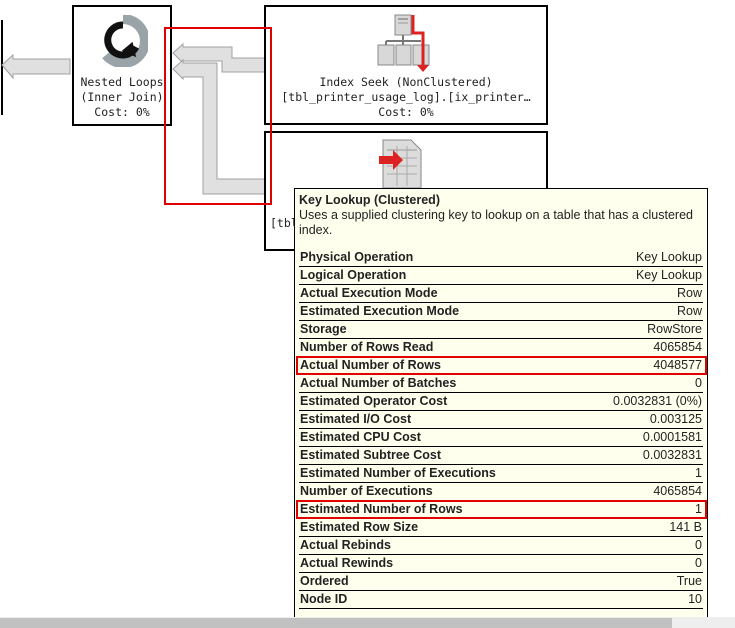 This screenshot has width=735, height=628. What do you see at coordinates (323, 329) in the screenshot?
I see `tooltip-row-key: Storage` at bounding box center [323, 329].